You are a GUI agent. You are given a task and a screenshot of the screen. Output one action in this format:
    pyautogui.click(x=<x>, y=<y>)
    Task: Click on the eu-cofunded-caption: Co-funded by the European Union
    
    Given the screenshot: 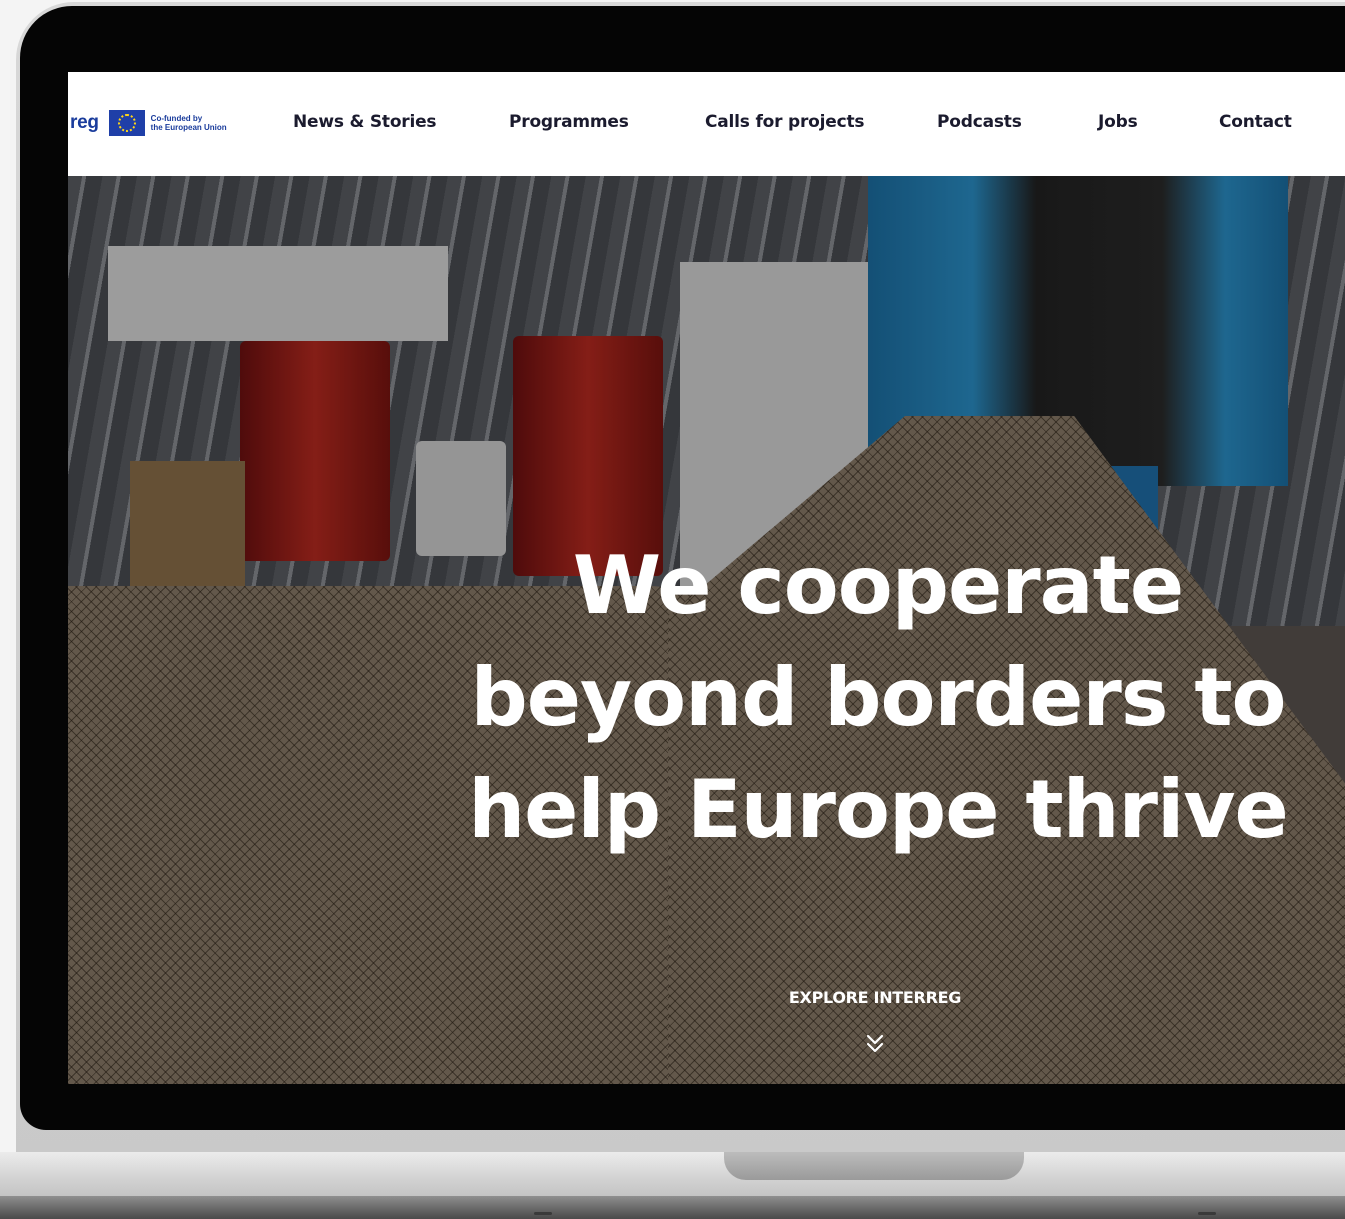 What is the action you would take?
    pyautogui.click(x=189, y=123)
    